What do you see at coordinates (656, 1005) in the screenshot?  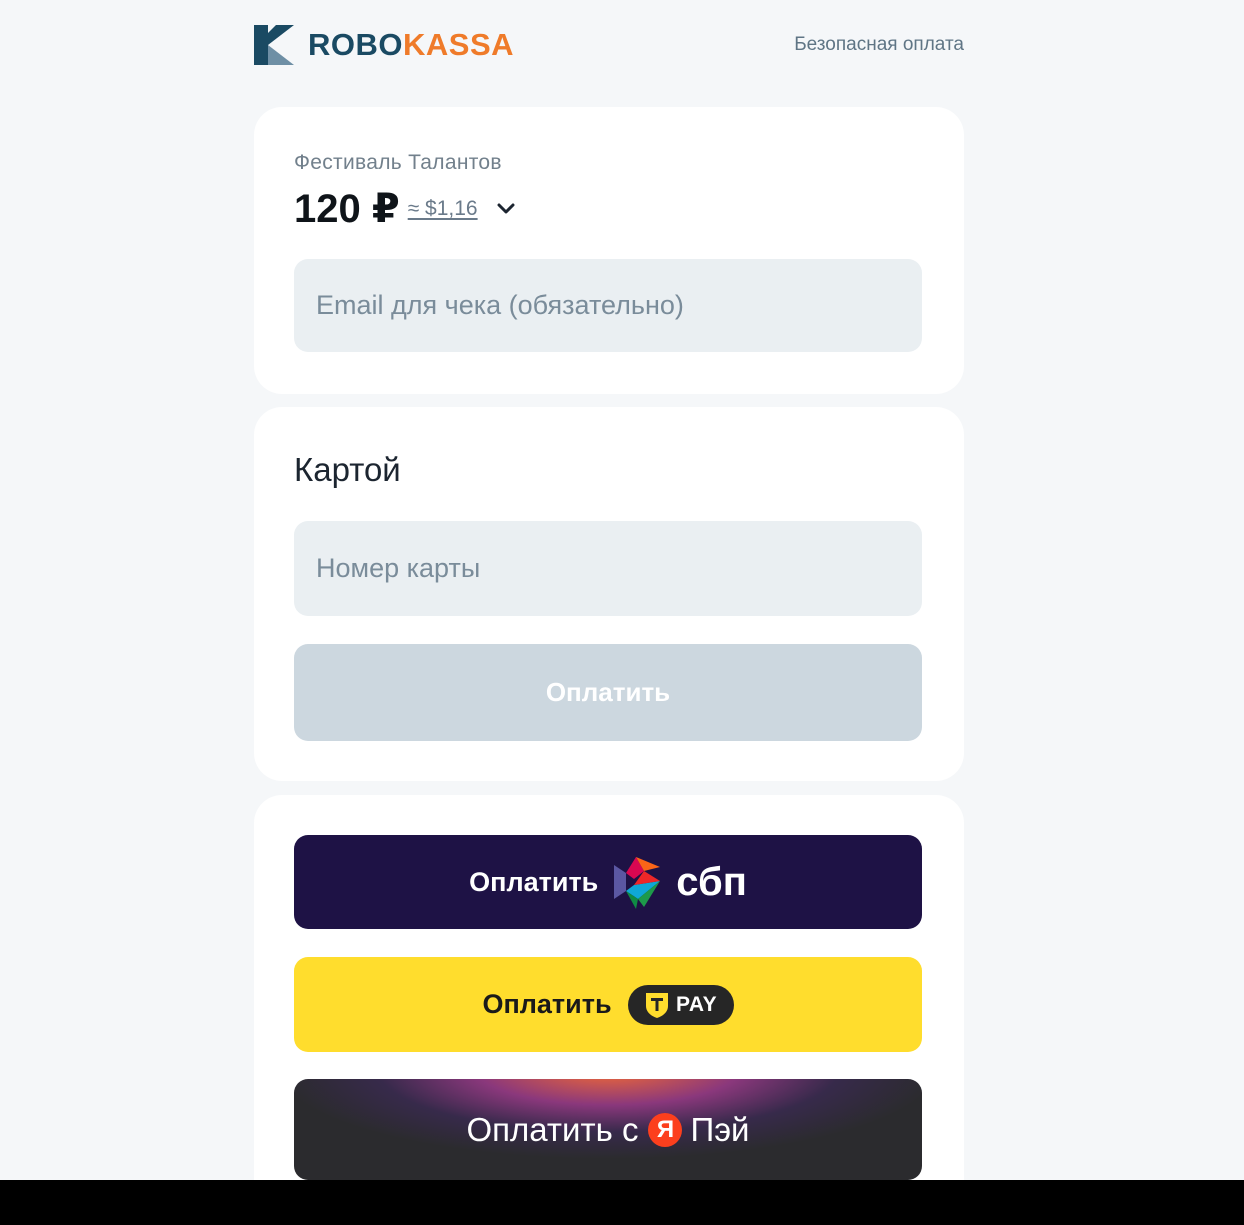 I see `tpay-shield-icon` at bounding box center [656, 1005].